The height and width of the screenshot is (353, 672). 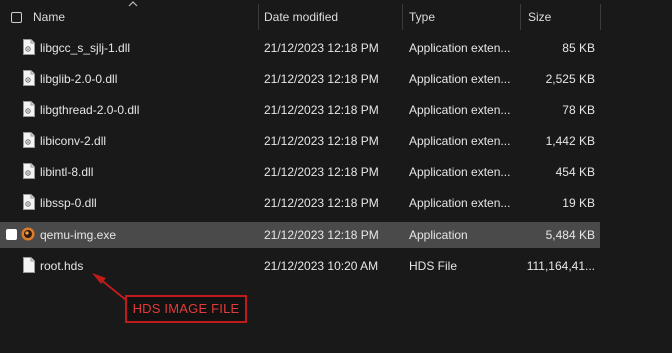 I want to click on file-name: root.hds, so click(x=61, y=266).